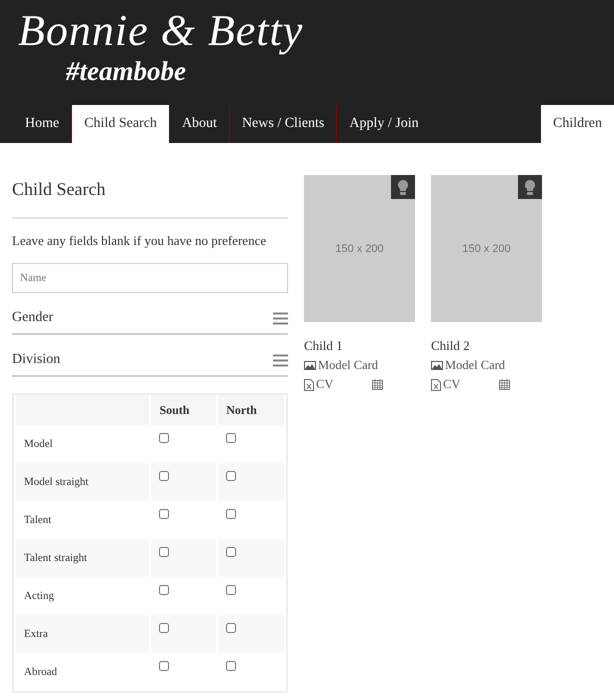 The height and width of the screenshot is (697, 614). What do you see at coordinates (40, 672) in the screenshot?
I see `row-label: Abroad` at bounding box center [40, 672].